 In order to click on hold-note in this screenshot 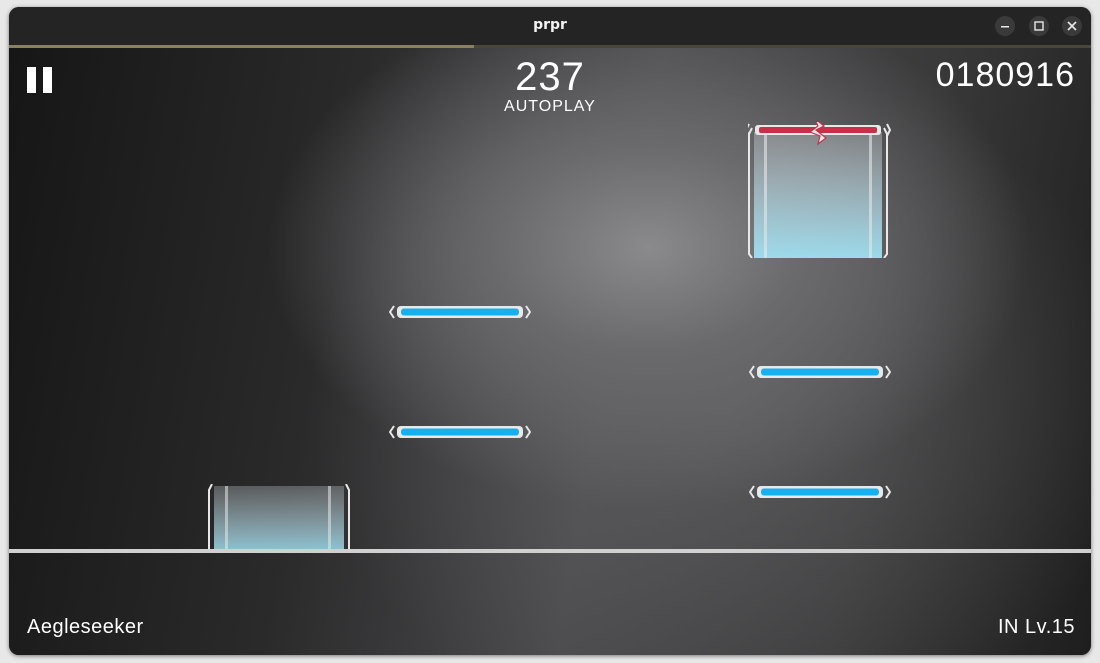, I will do `click(279, 518)`.